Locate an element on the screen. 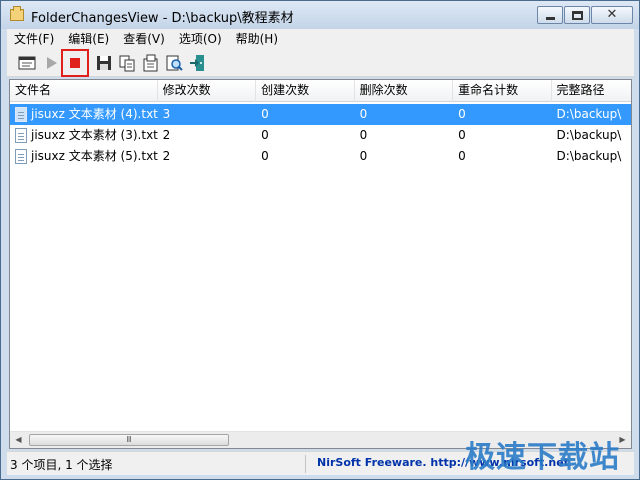  title-bar: FolderChangesView - D:\backup\教程素材 ✕ is located at coordinates (320, 15).